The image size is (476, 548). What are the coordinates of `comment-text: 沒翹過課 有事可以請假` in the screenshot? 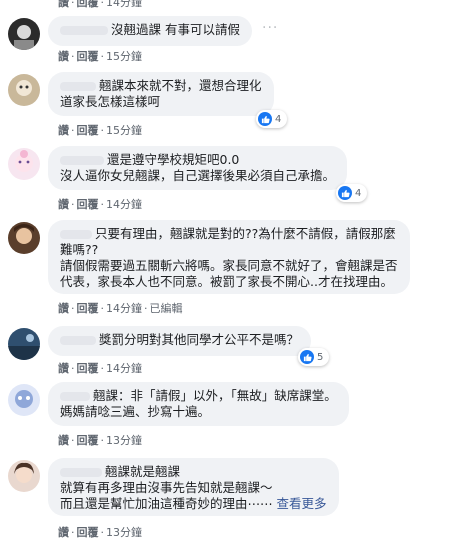 It's located at (175, 29).